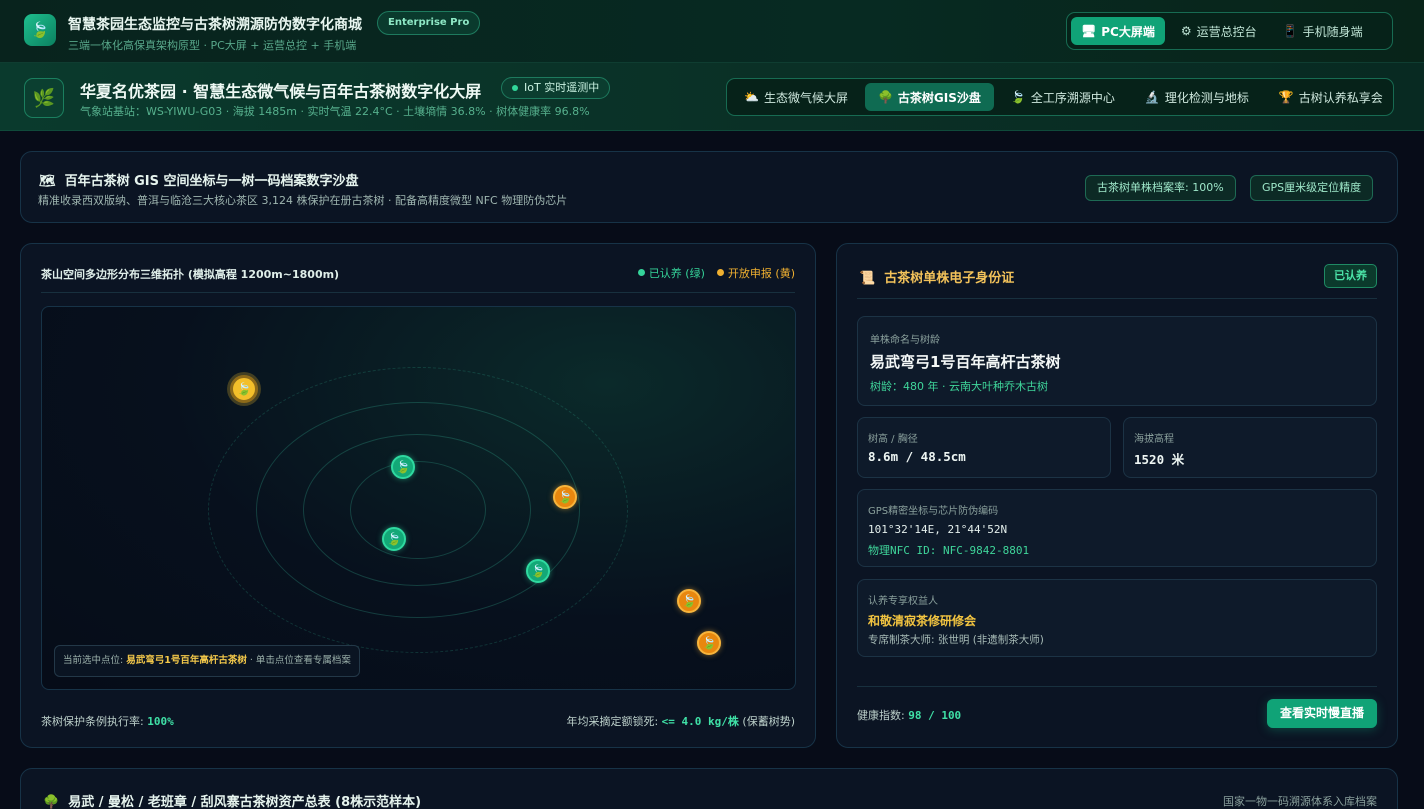 The width and height of the screenshot is (1424, 809). Describe the element at coordinates (766, 721) in the screenshot. I see `harvest-quota-note: (保蓄树势)` at that location.